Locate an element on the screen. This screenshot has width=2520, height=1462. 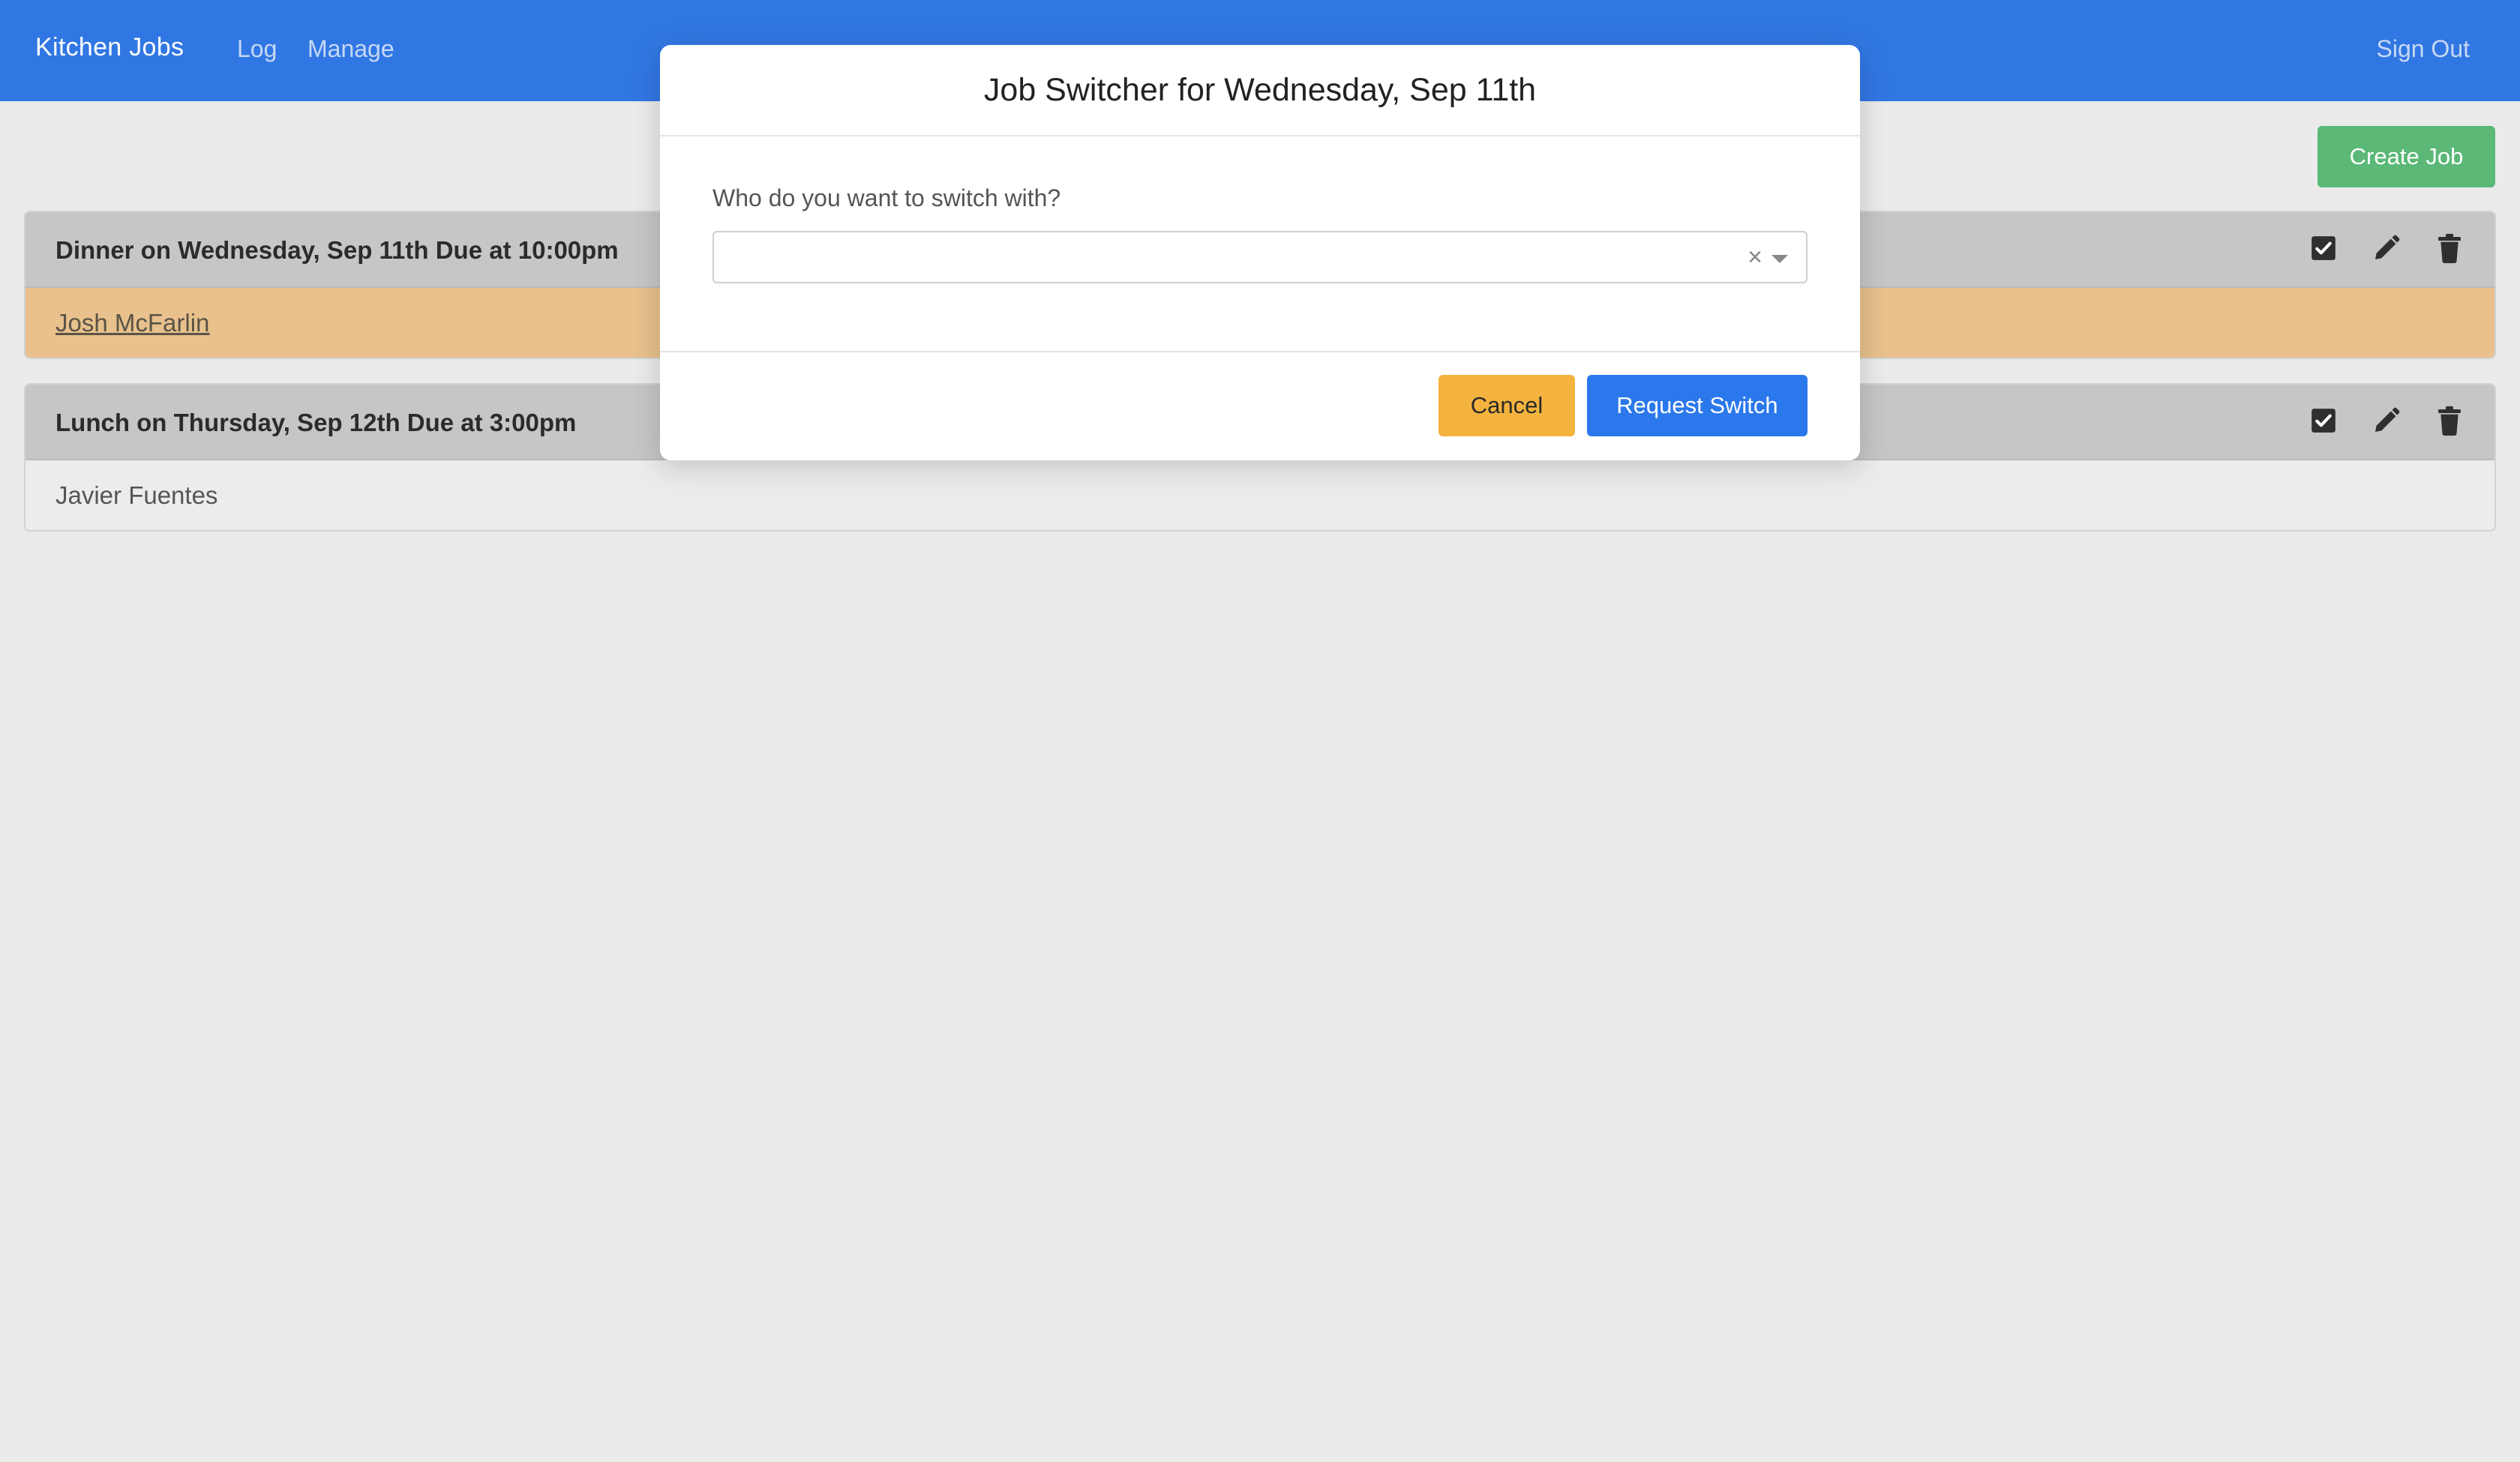
brand-link: Kitchen Jobs is located at coordinates (109, 47).